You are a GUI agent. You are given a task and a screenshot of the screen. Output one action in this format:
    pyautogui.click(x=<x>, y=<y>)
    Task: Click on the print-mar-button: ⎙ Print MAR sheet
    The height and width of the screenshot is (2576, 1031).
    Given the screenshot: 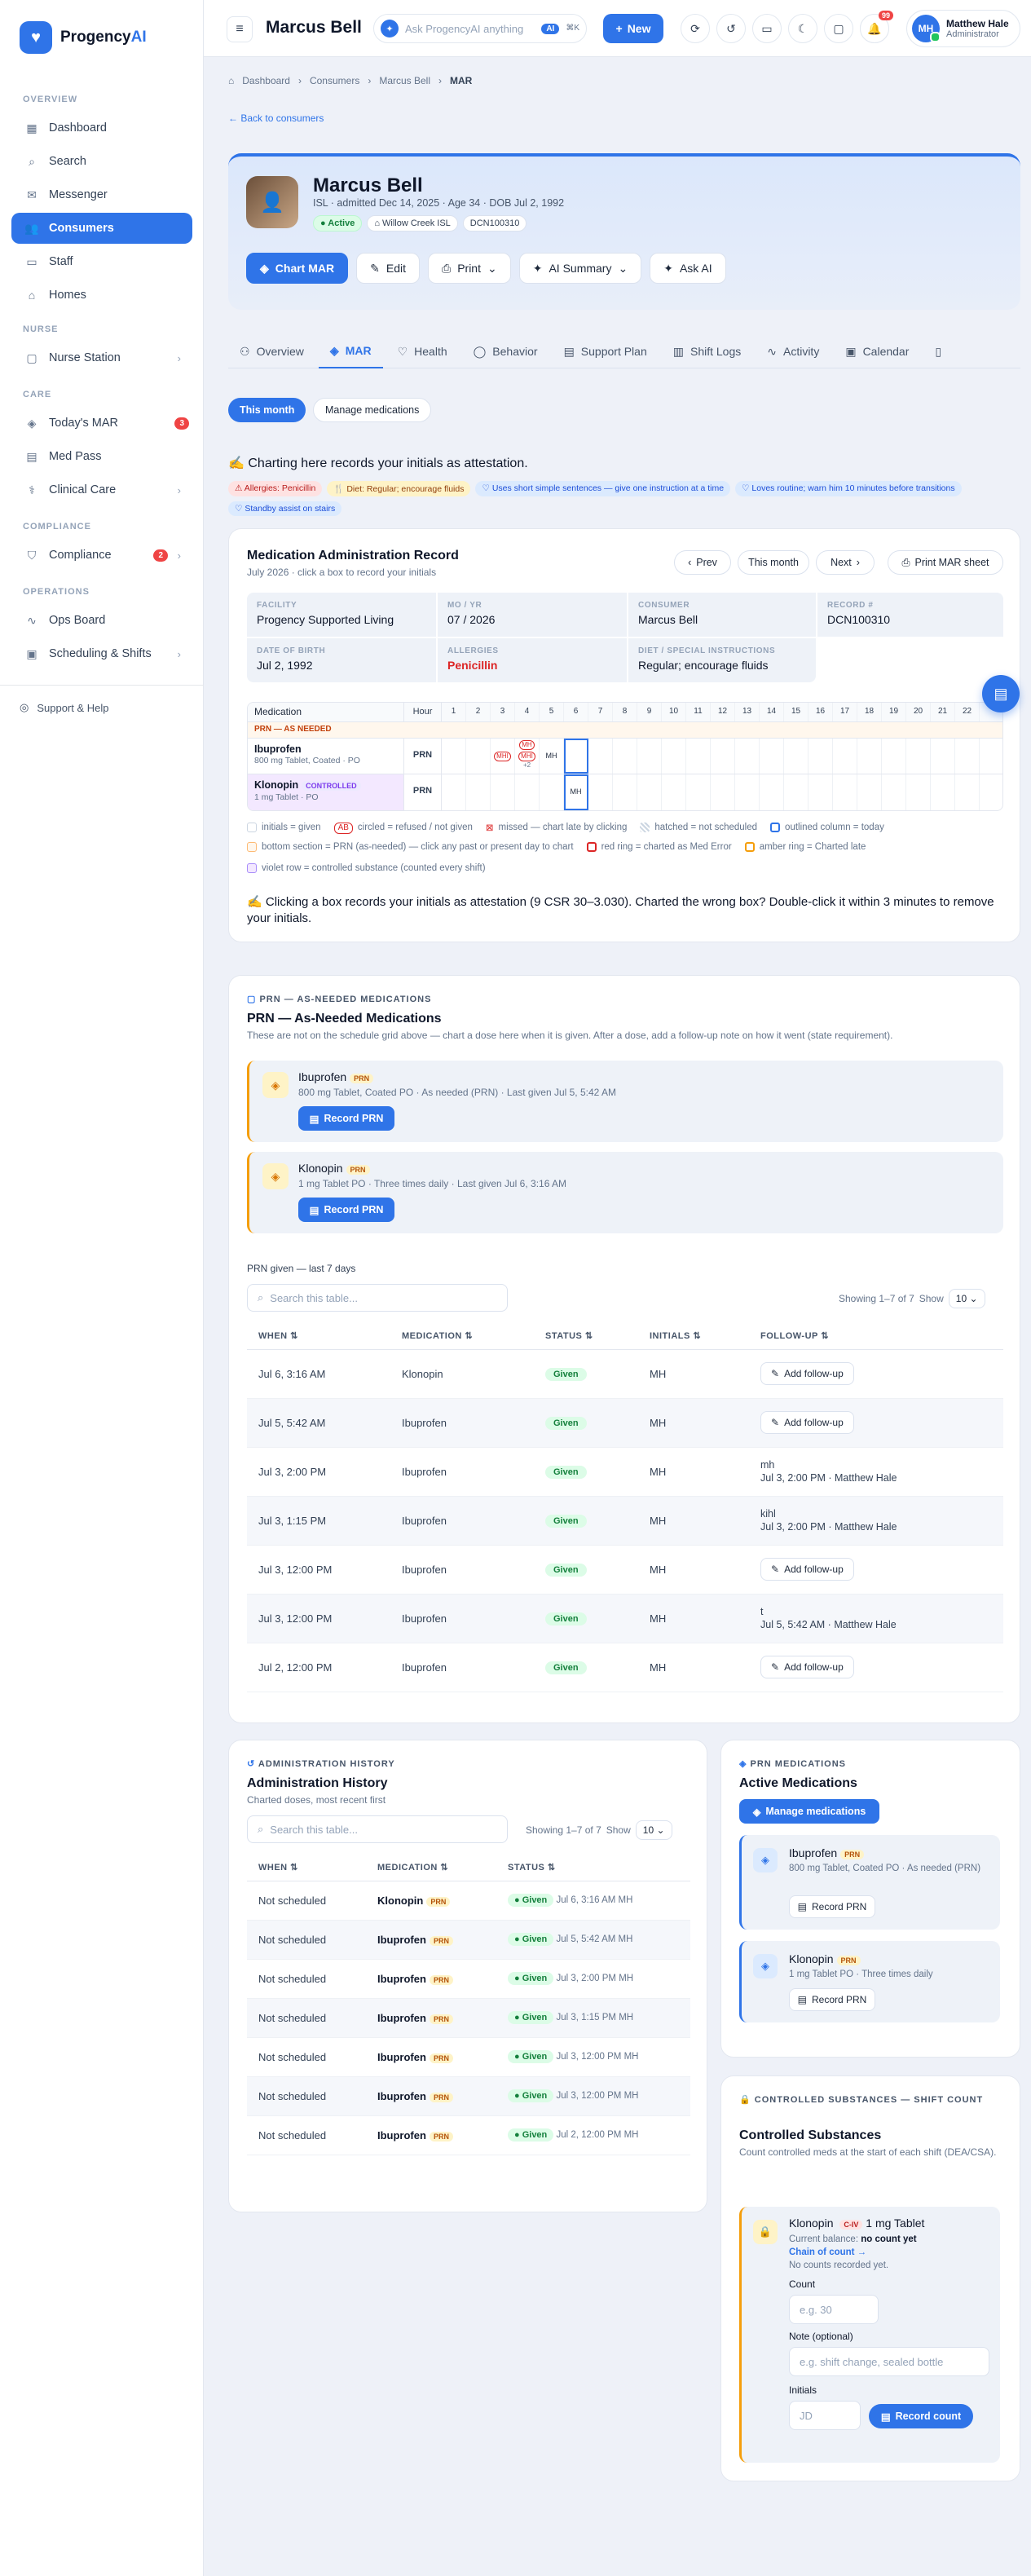 What is the action you would take?
    pyautogui.click(x=946, y=562)
    